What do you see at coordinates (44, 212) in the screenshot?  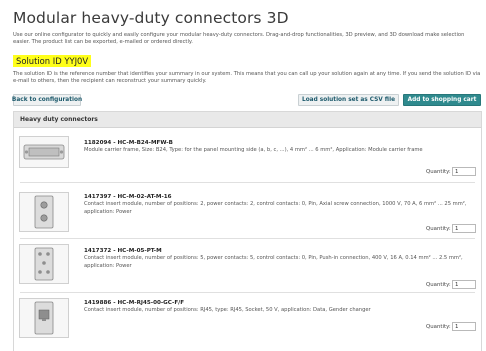 I see `contact-insert-2pin-icon` at bounding box center [44, 212].